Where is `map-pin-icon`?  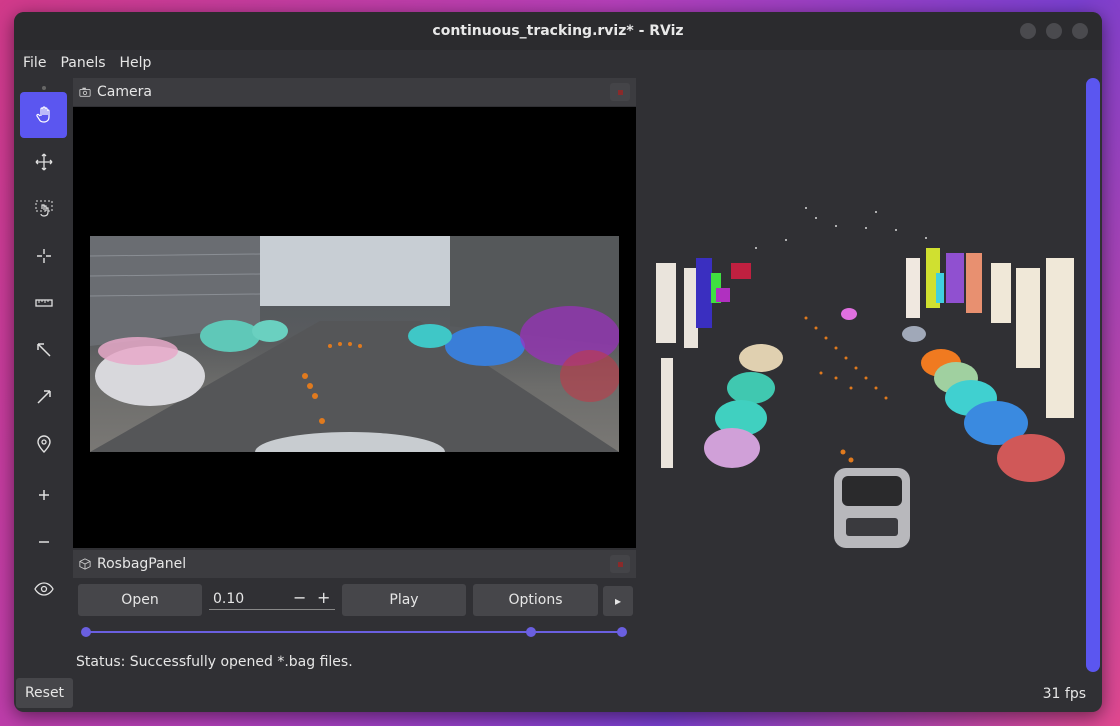
map-pin-icon is located at coordinates (43, 444).